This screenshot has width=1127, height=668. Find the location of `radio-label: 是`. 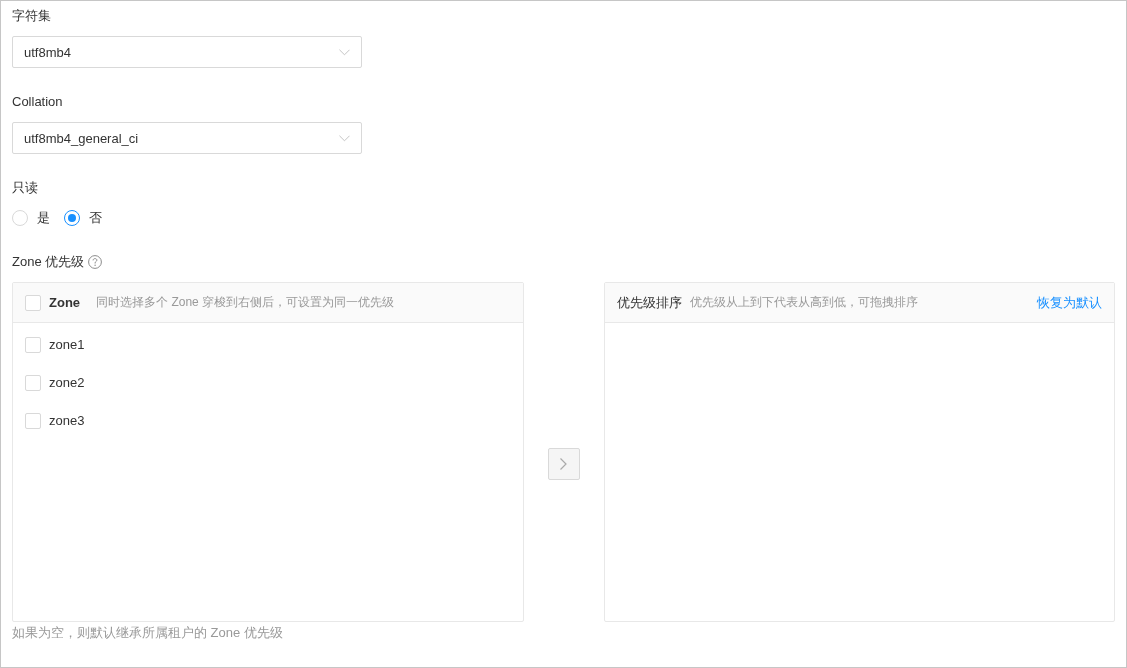

radio-label: 是 is located at coordinates (43, 218).